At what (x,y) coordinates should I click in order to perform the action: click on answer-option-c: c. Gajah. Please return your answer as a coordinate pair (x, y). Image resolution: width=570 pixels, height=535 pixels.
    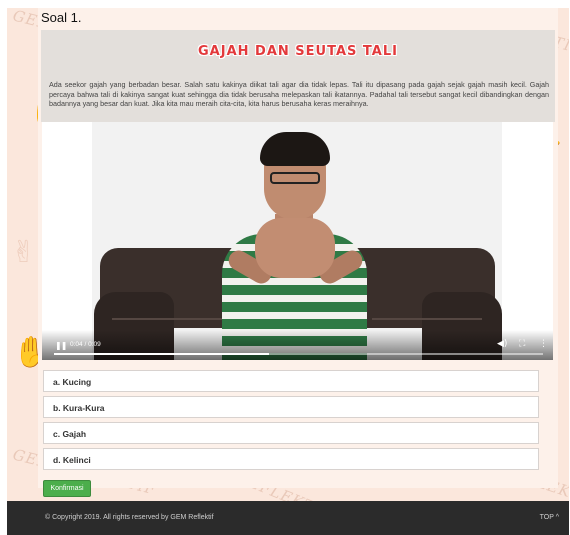
    Looking at the image, I should click on (291, 433).